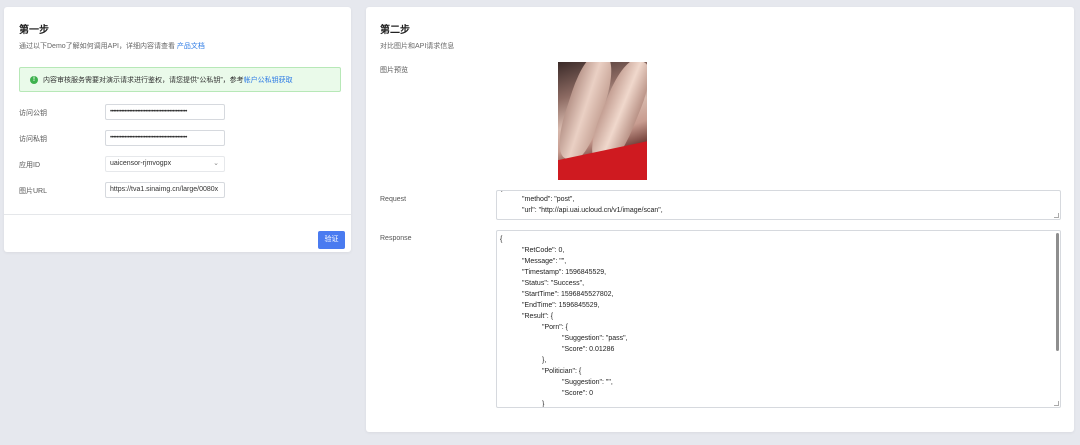 This screenshot has width=1080, height=445. I want to click on step1-desc-text: 通过以下Demo了解如何调用API，详细内容请查看, so click(98, 46).